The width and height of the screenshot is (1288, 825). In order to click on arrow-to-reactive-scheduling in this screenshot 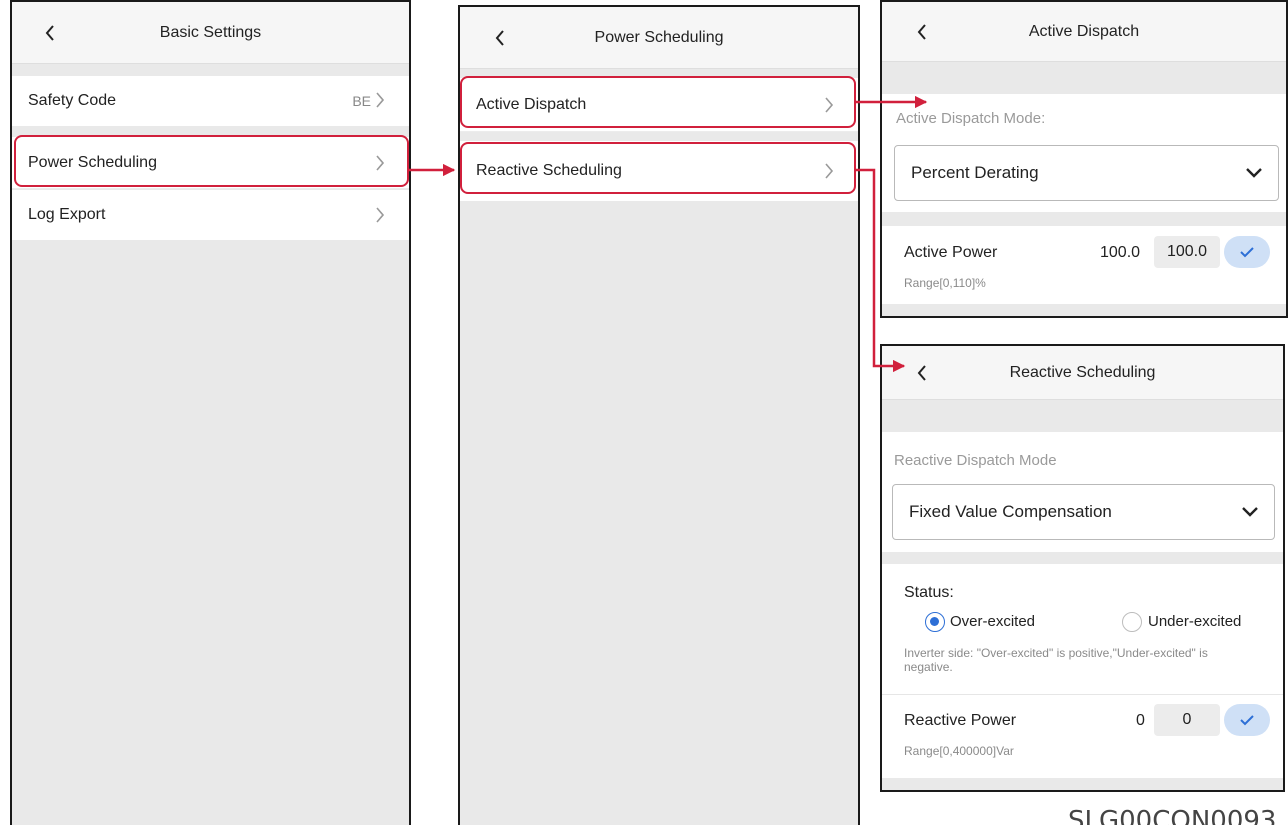, I will do `click(881, 270)`.